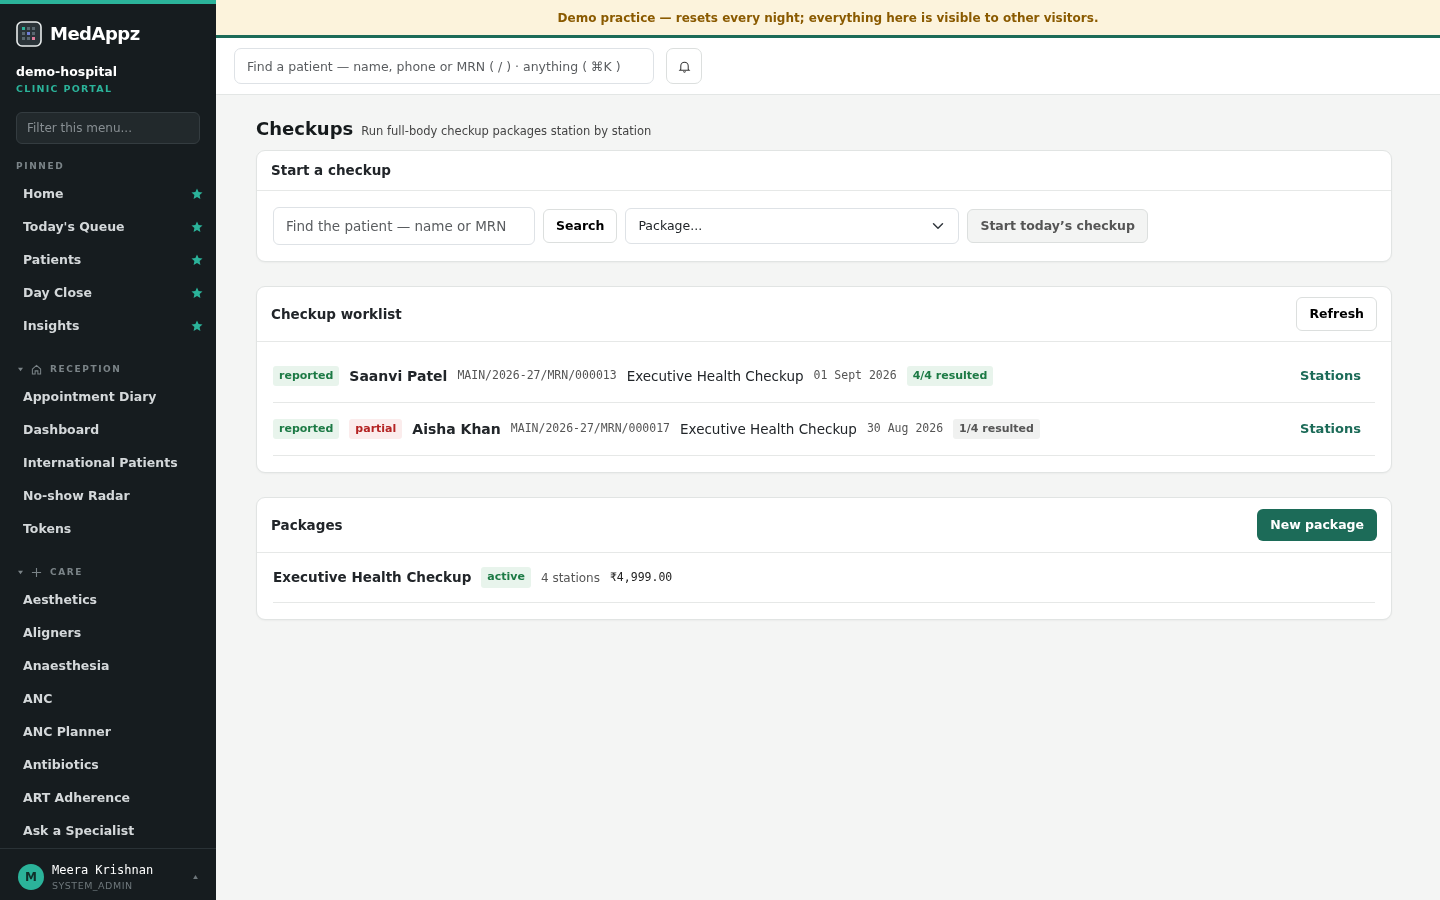  Describe the element at coordinates (29, 33) in the screenshot. I see `grid-logo-icon` at that location.